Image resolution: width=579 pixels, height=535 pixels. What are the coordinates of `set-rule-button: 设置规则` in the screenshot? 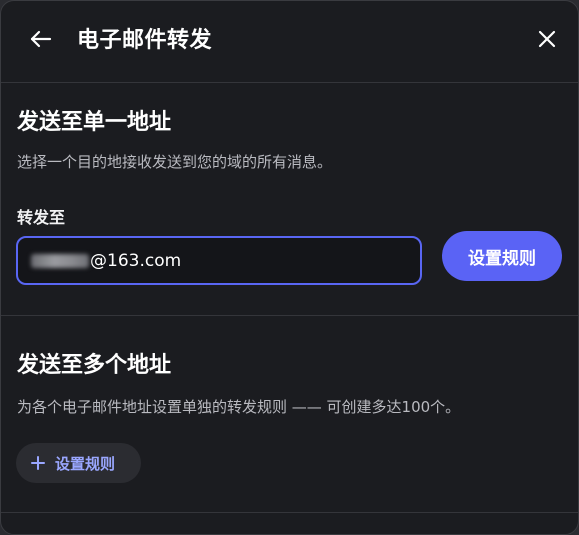 It's located at (502, 256).